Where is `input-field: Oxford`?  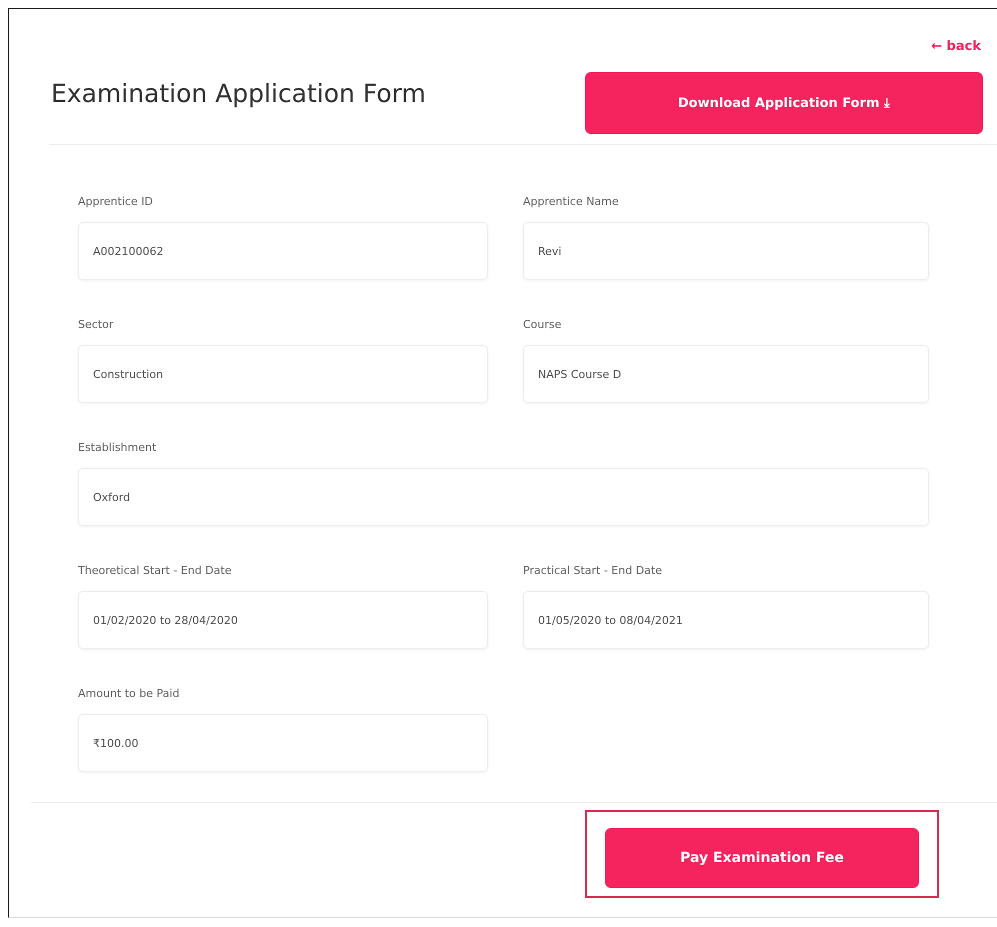
input-field: Oxford is located at coordinates (503, 497).